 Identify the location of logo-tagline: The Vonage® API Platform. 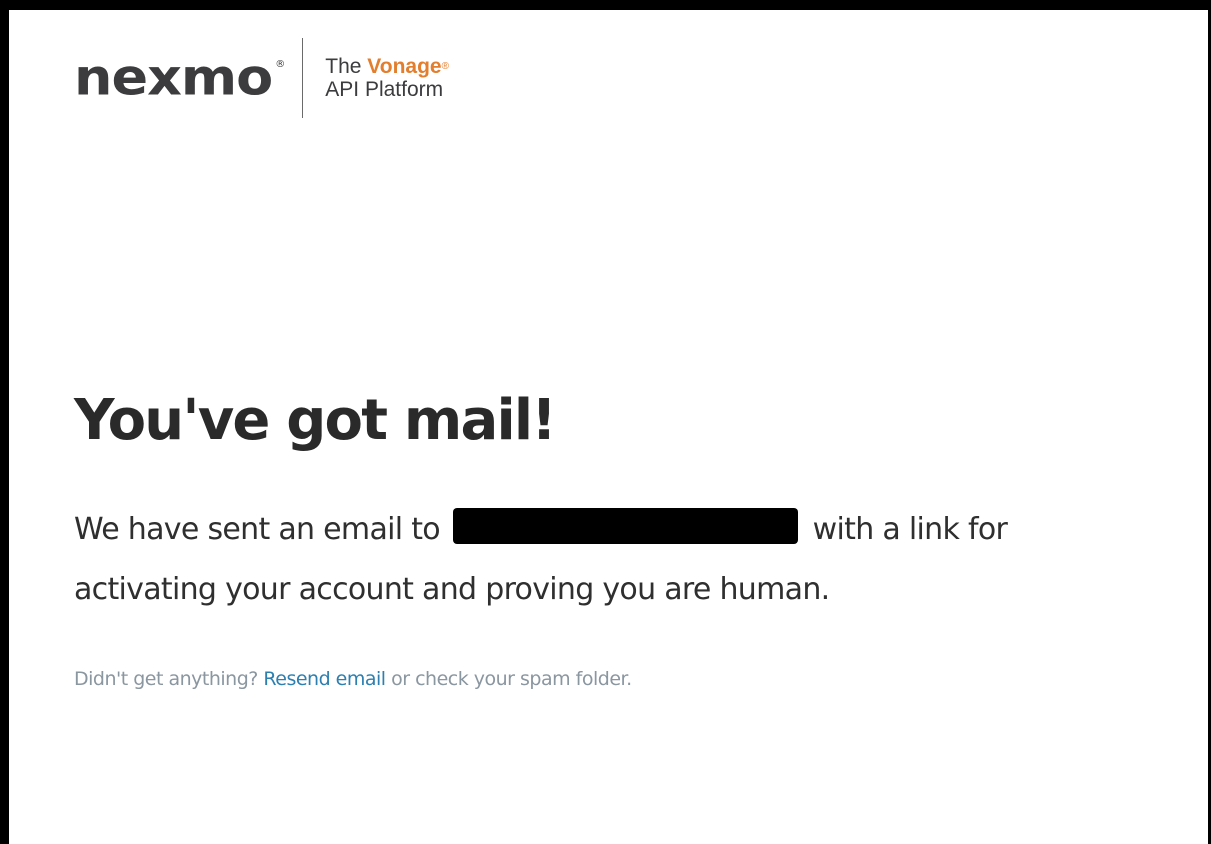
(387, 78).